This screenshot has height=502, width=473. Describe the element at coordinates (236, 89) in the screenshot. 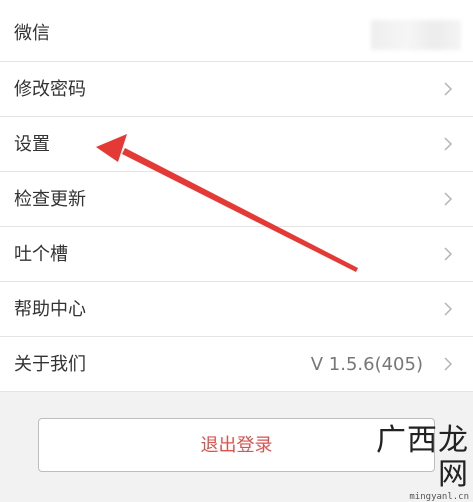

I see `menu-item-change-password: 修改密码` at that location.